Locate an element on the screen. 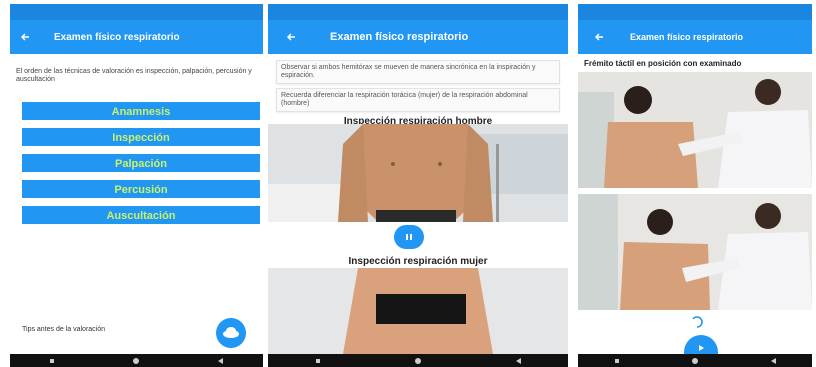  woman-torso-image is located at coordinates (418, 311).